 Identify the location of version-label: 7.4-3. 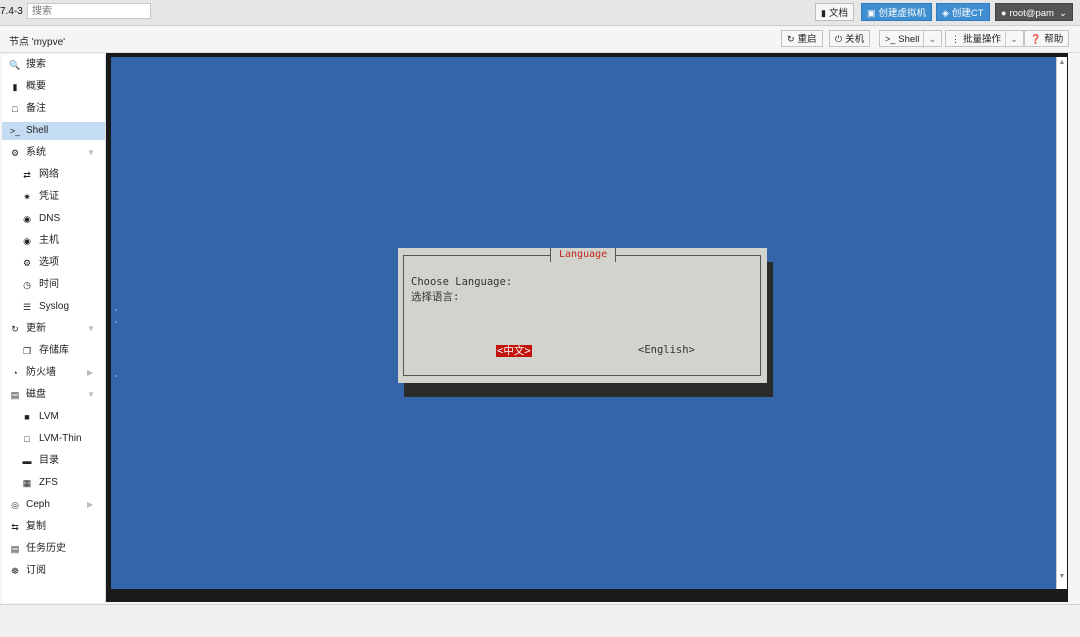
(11, 11).